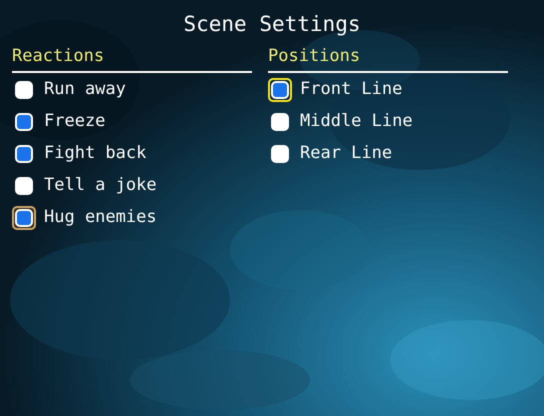 Image resolution: width=544 pixels, height=416 pixels. What do you see at coordinates (95, 153) in the screenshot?
I see `option-label: Fight back` at bounding box center [95, 153].